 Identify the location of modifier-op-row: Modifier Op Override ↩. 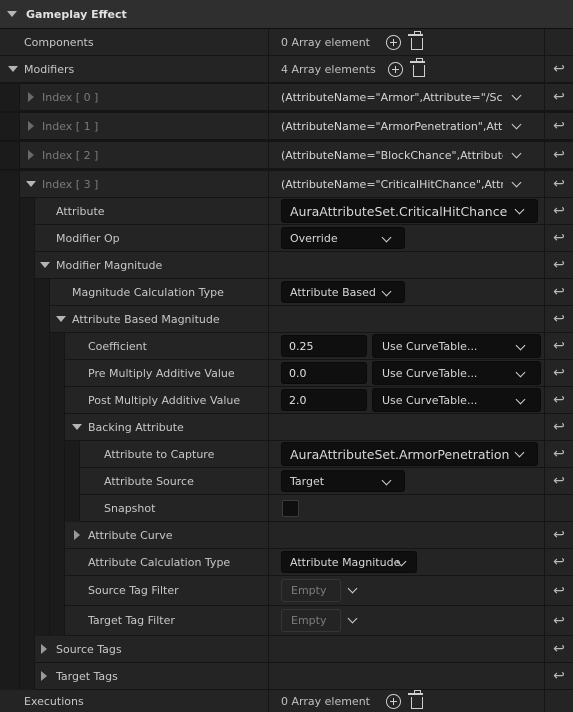
(286, 238).